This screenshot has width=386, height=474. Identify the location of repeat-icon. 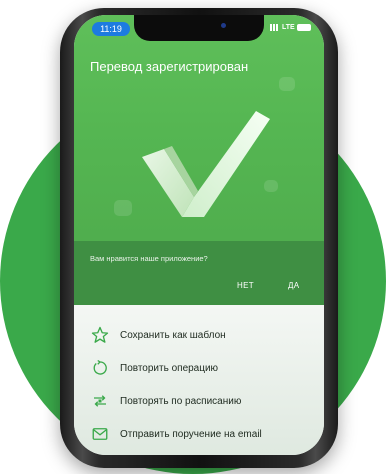
(100, 368).